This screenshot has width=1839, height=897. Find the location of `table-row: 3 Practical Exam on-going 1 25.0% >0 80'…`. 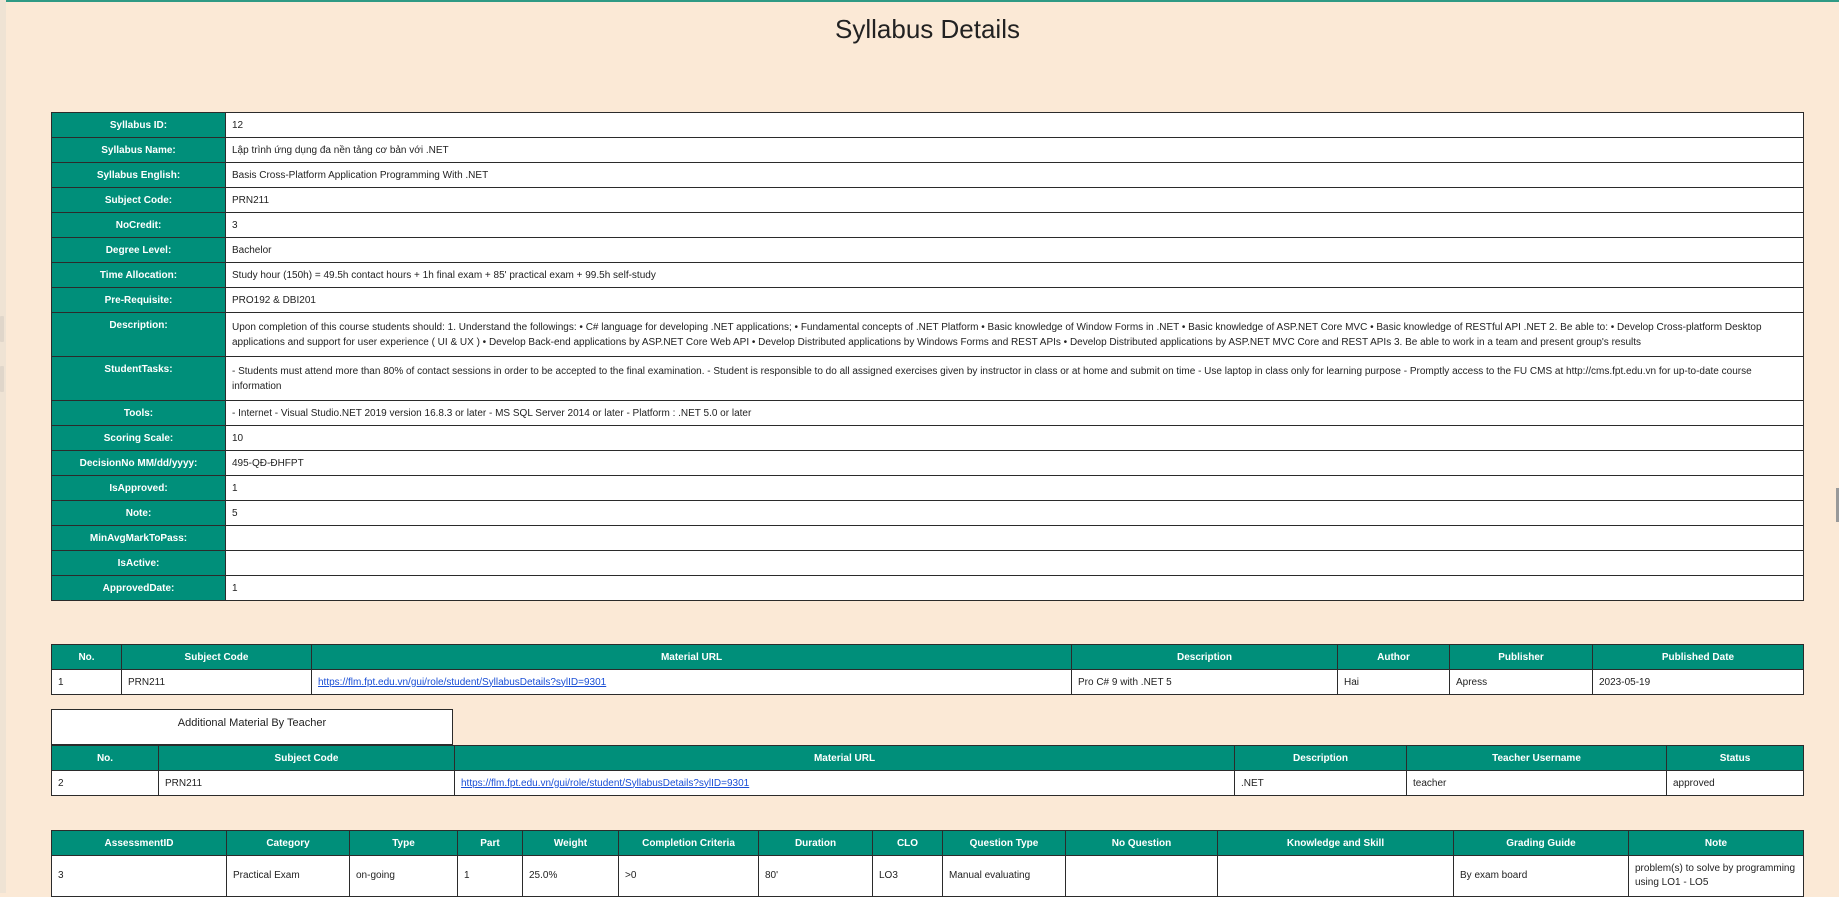

table-row: 3 Practical Exam on-going 1 25.0% >0 80'… is located at coordinates (927, 876).